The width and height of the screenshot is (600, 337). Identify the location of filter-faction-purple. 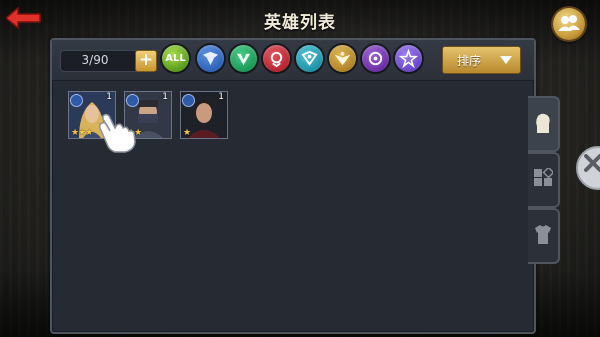
(375, 58).